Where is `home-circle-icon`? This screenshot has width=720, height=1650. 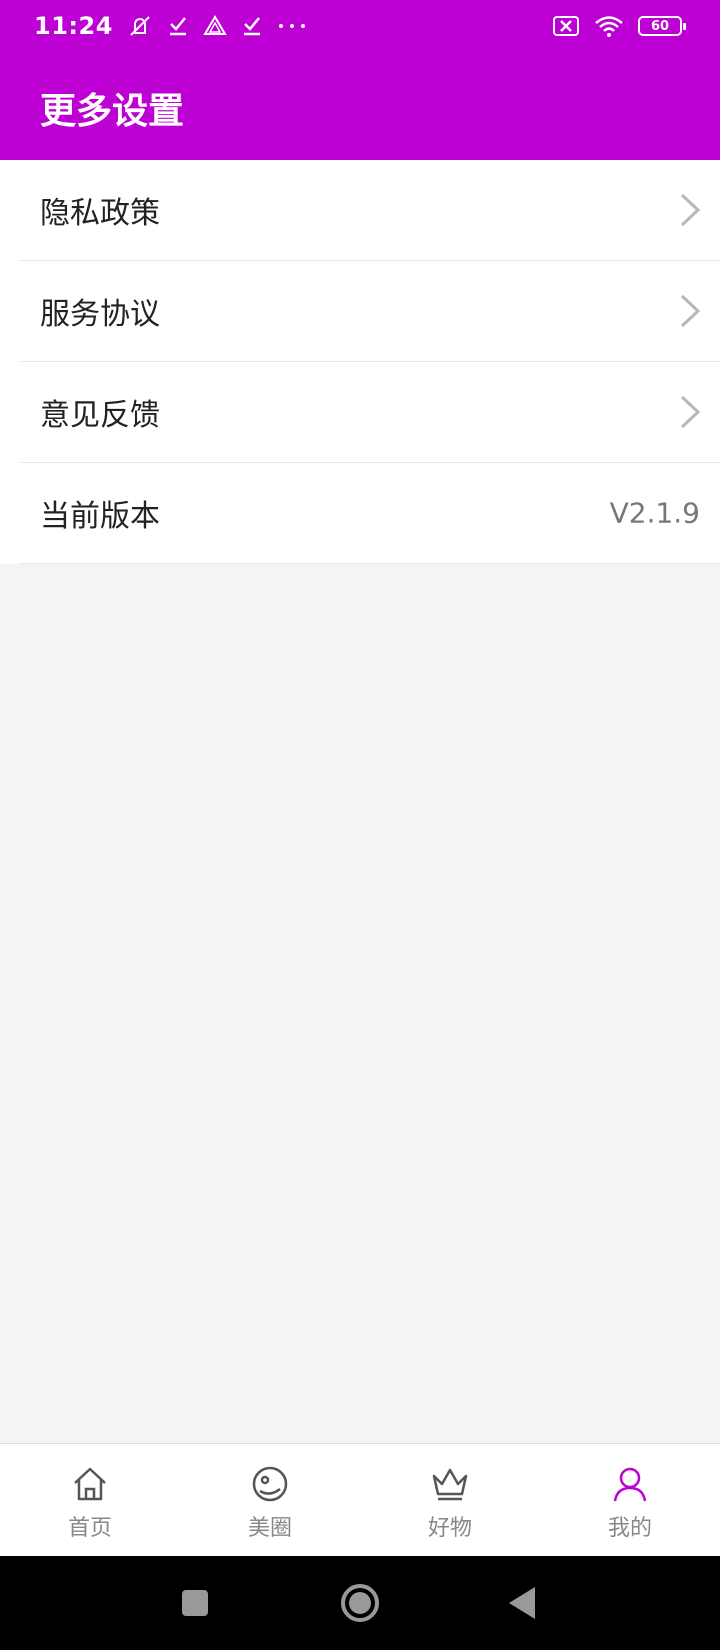 home-circle-icon is located at coordinates (360, 1603).